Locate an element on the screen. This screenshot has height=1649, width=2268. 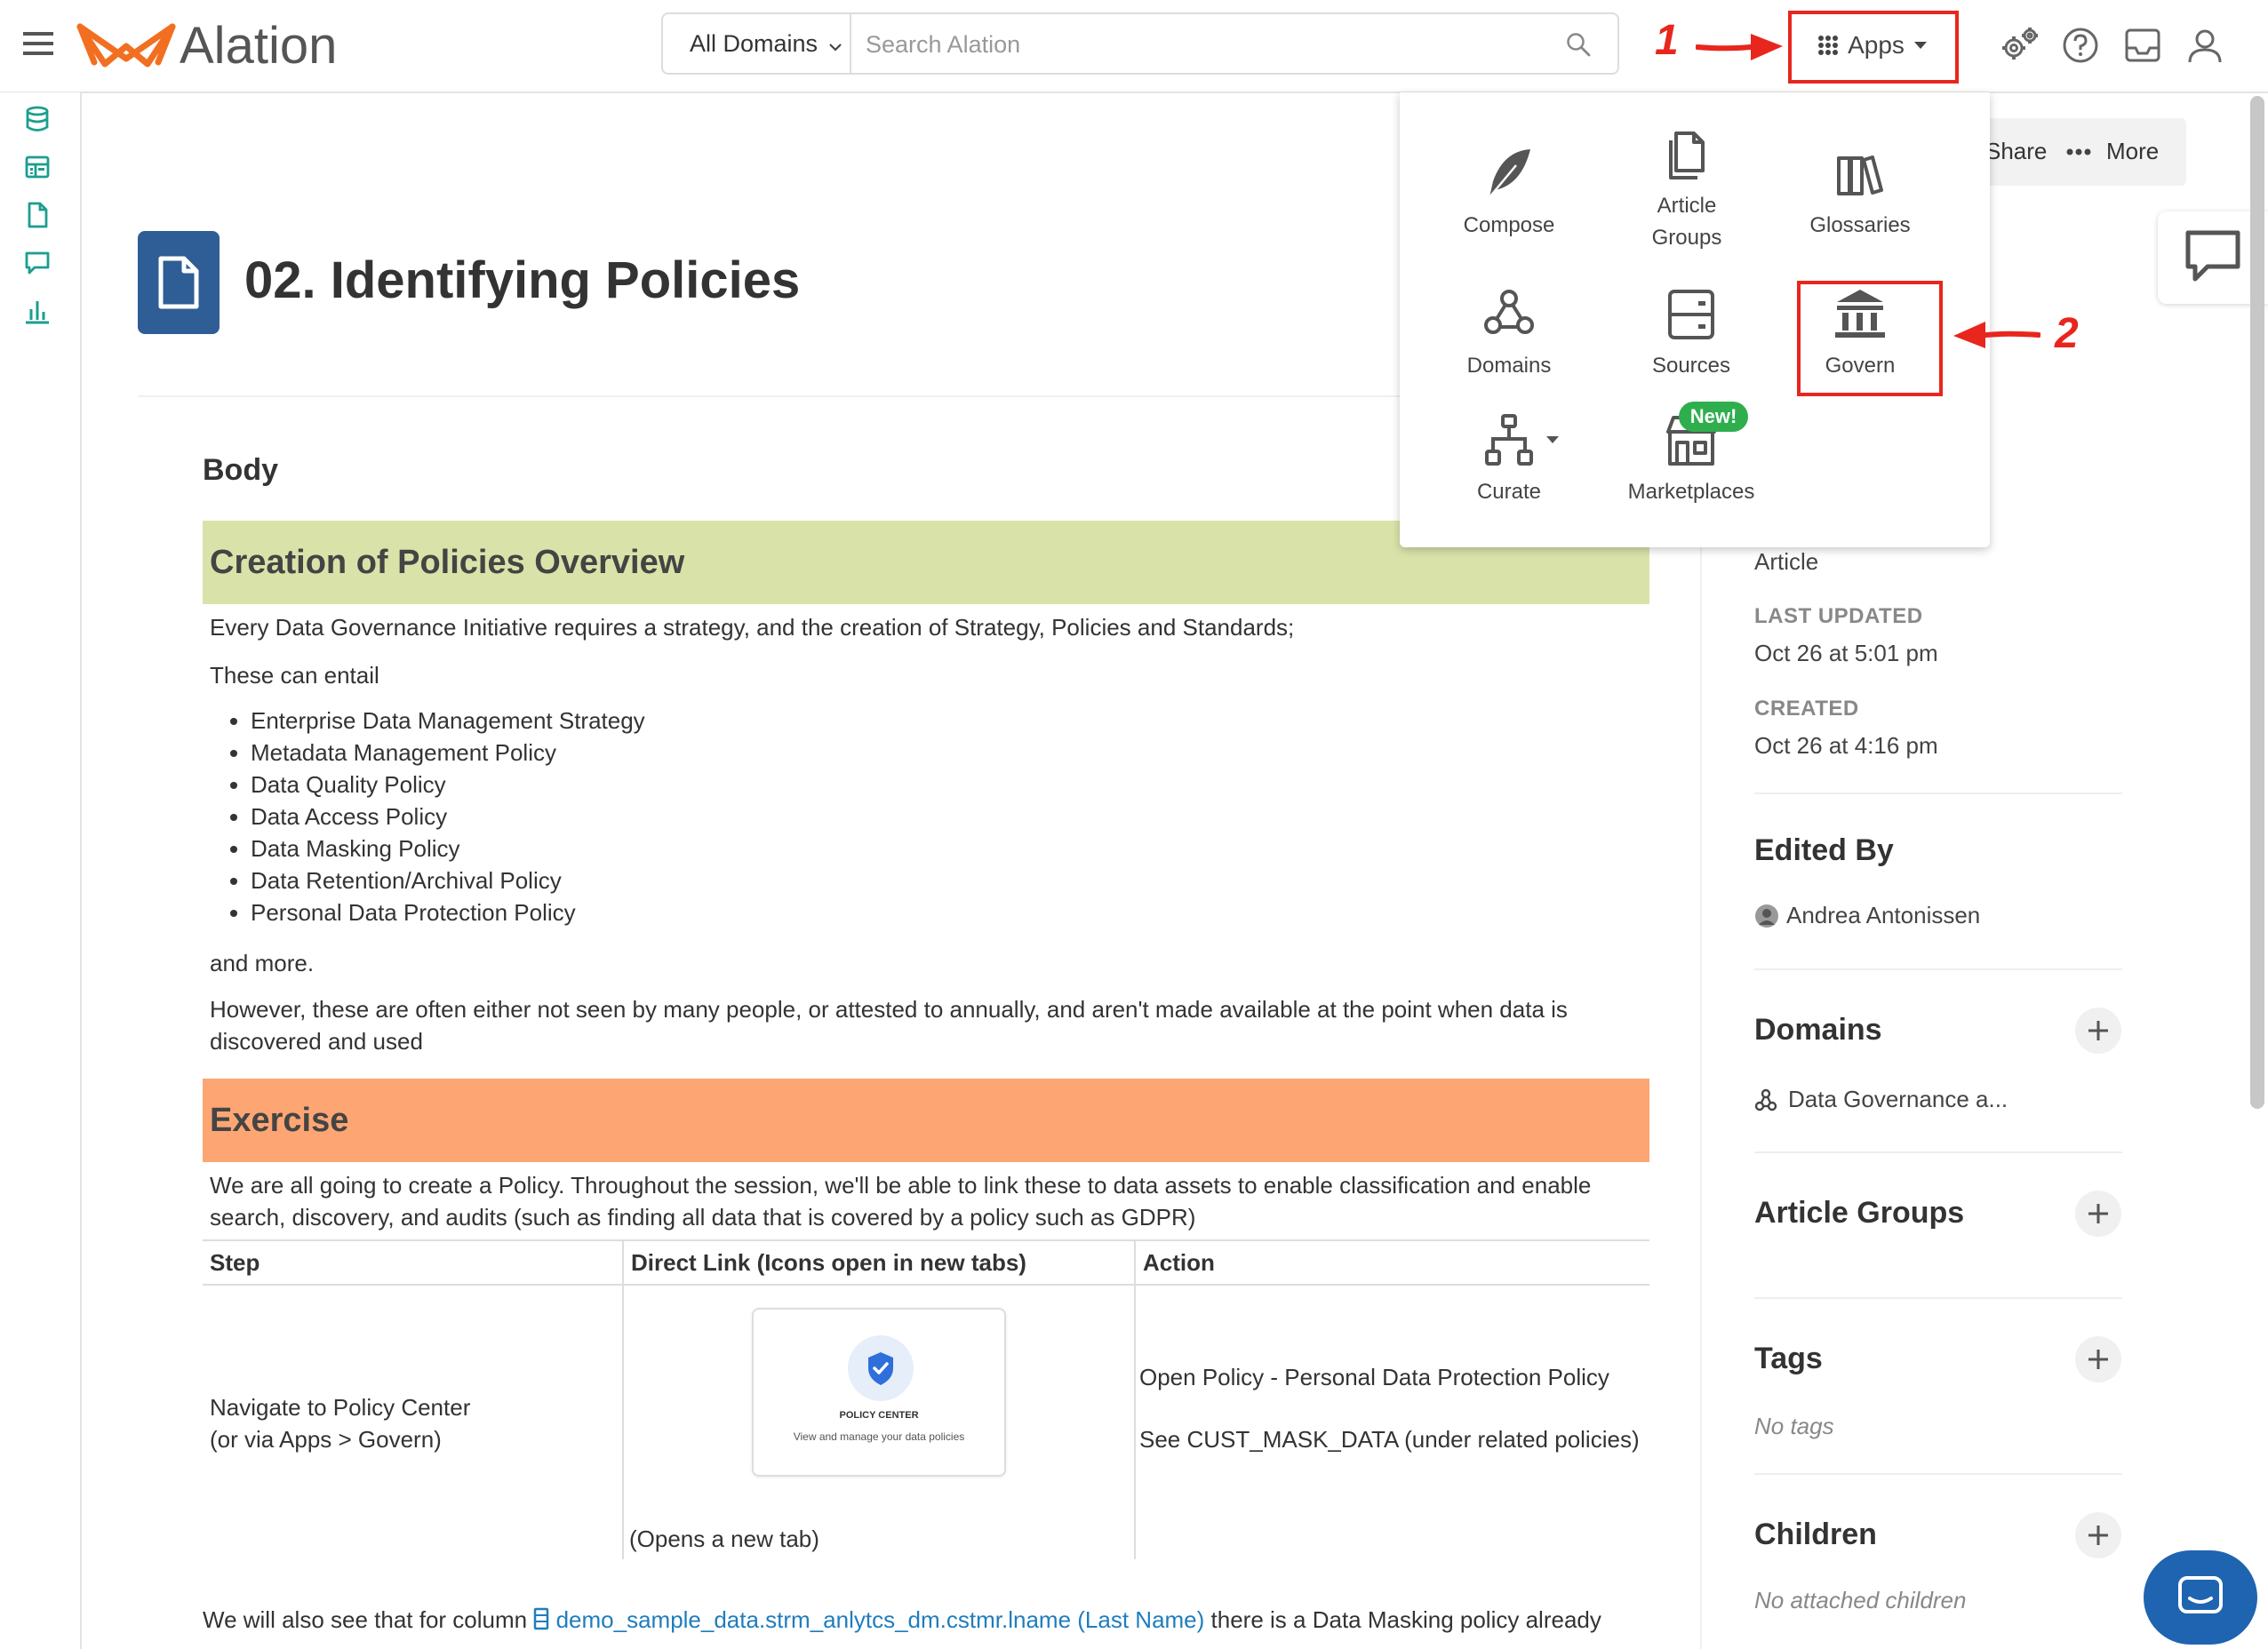
object-type-value: Article is located at coordinates (1787, 561).